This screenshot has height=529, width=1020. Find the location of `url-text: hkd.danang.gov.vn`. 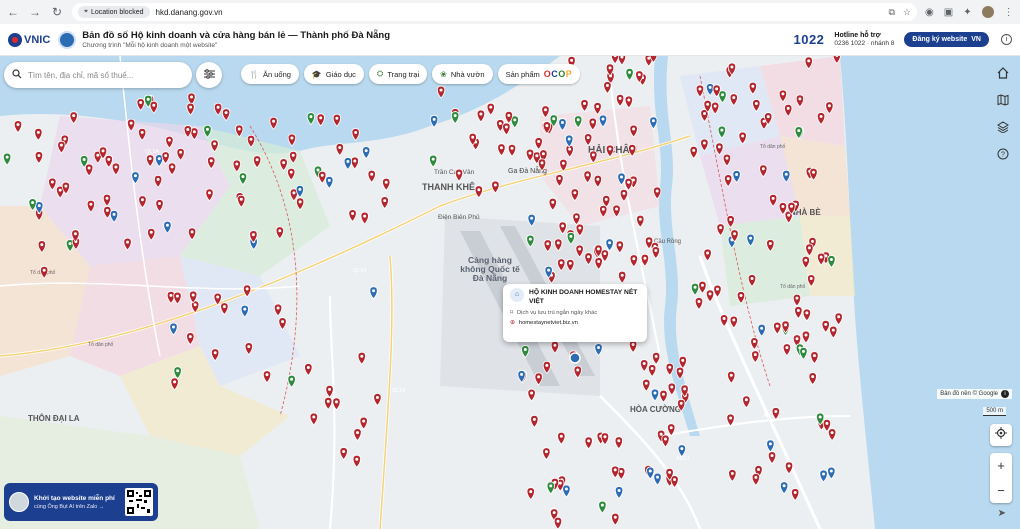

url-text: hkd.danang.gov.vn is located at coordinates (189, 12).